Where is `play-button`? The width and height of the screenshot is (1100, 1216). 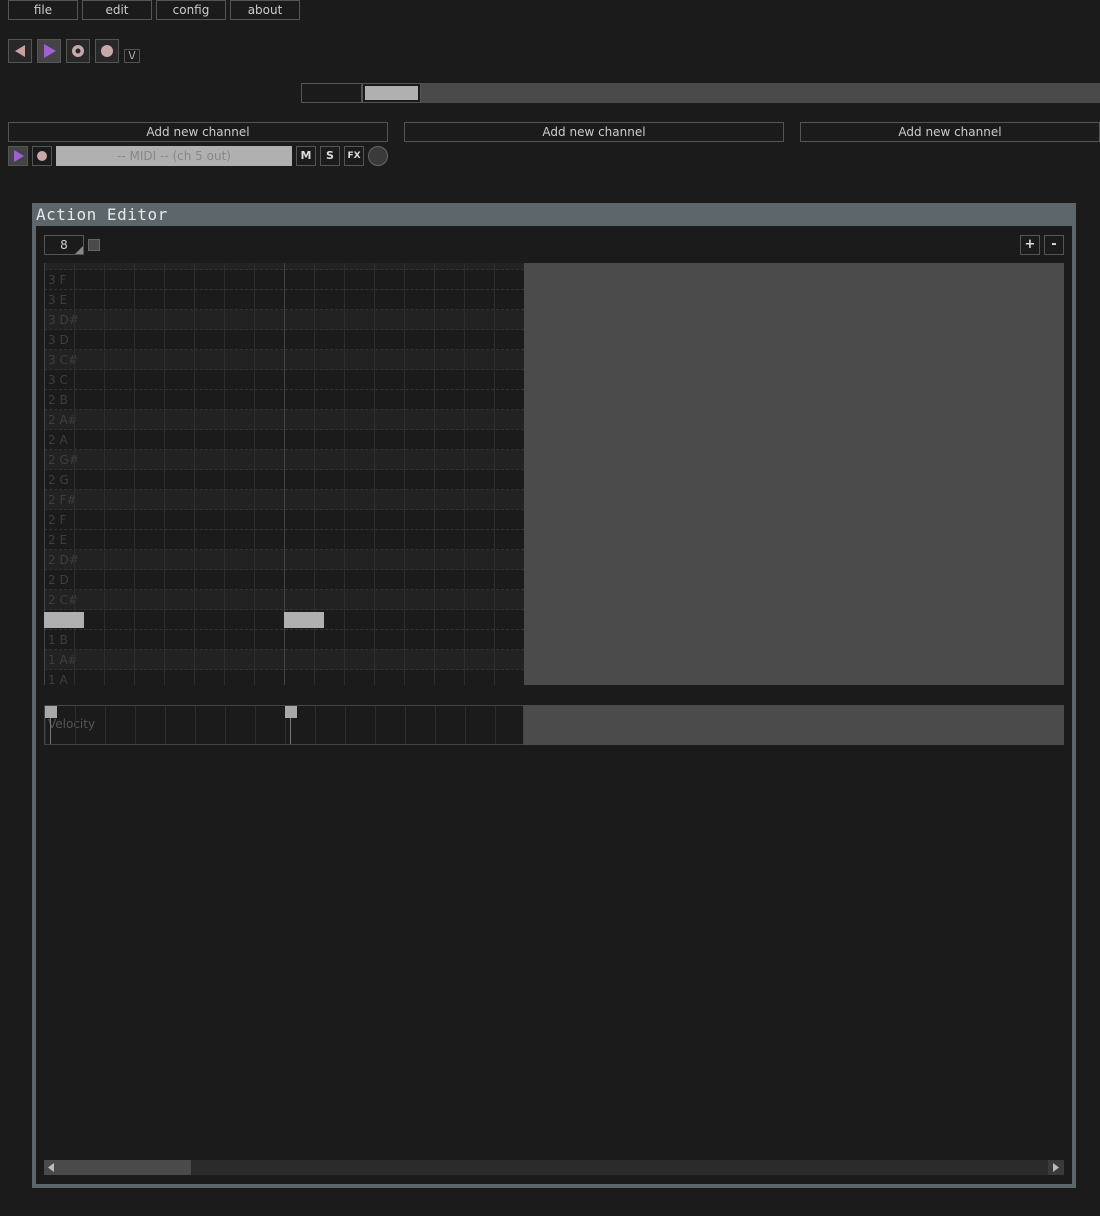
play-button is located at coordinates (49, 51).